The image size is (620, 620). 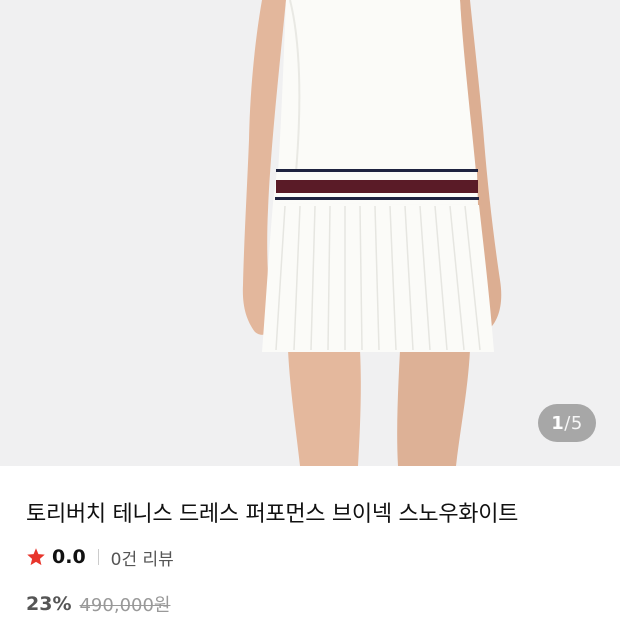 What do you see at coordinates (36, 557) in the screenshot?
I see `star-icon` at bounding box center [36, 557].